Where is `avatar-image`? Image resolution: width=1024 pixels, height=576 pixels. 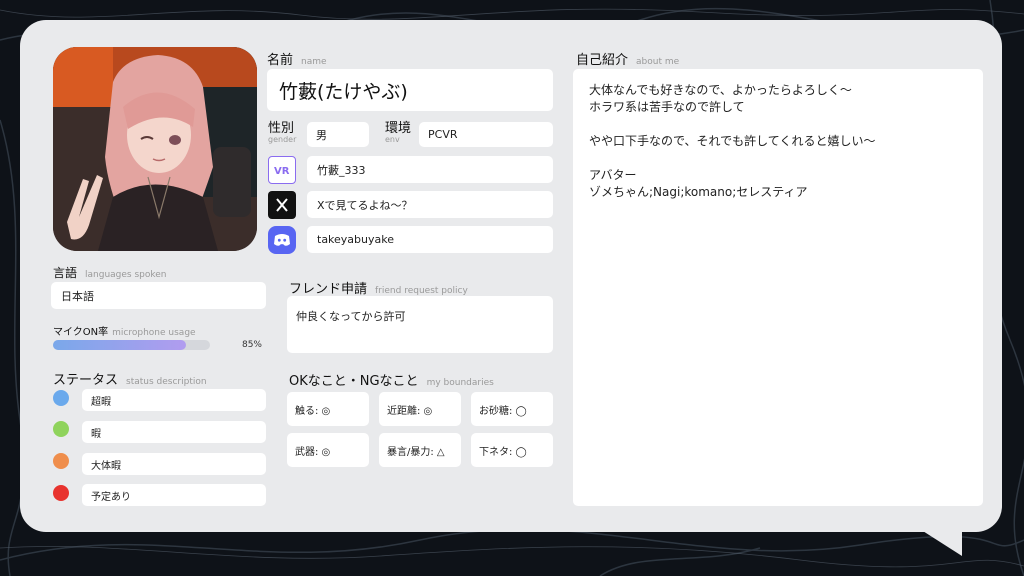 avatar-image is located at coordinates (155, 149).